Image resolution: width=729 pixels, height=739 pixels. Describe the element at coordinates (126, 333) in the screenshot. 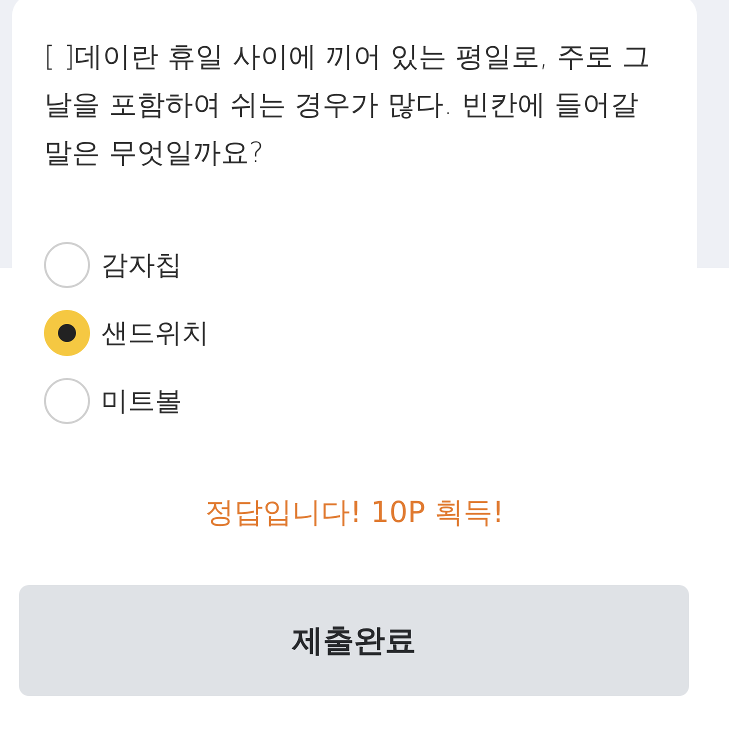

I see `answer-option: 샌드위치` at that location.